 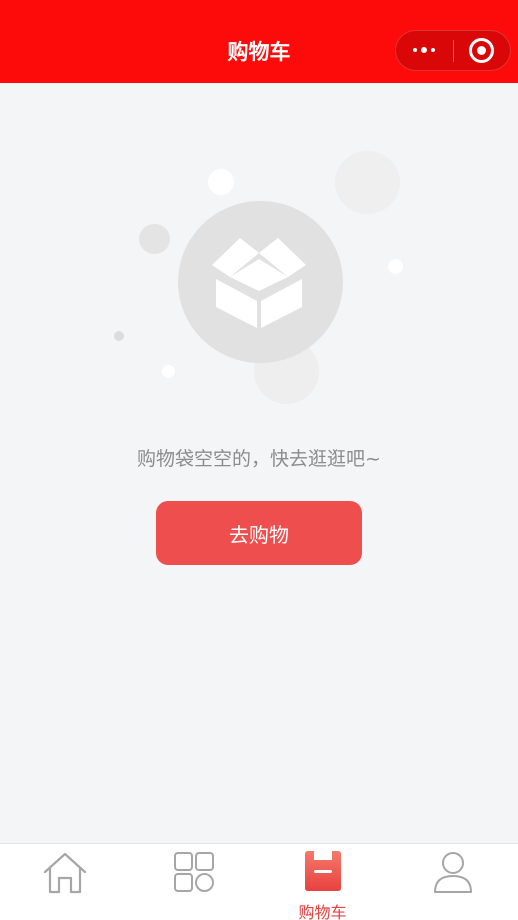 I want to click on tab-profile, so click(x=452, y=882).